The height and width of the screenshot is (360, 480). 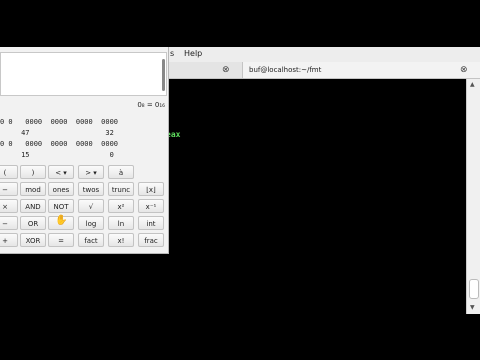 What do you see at coordinates (91, 240) in the screenshot?
I see `factorize-button: fact` at bounding box center [91, 240].